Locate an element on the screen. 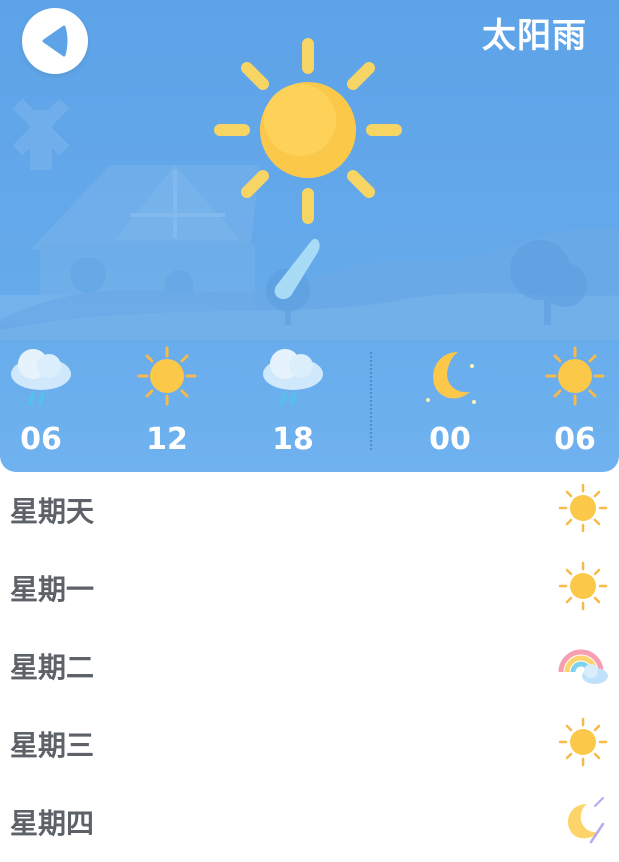  day-label: 星期天 is located at coordinates (52, 511).